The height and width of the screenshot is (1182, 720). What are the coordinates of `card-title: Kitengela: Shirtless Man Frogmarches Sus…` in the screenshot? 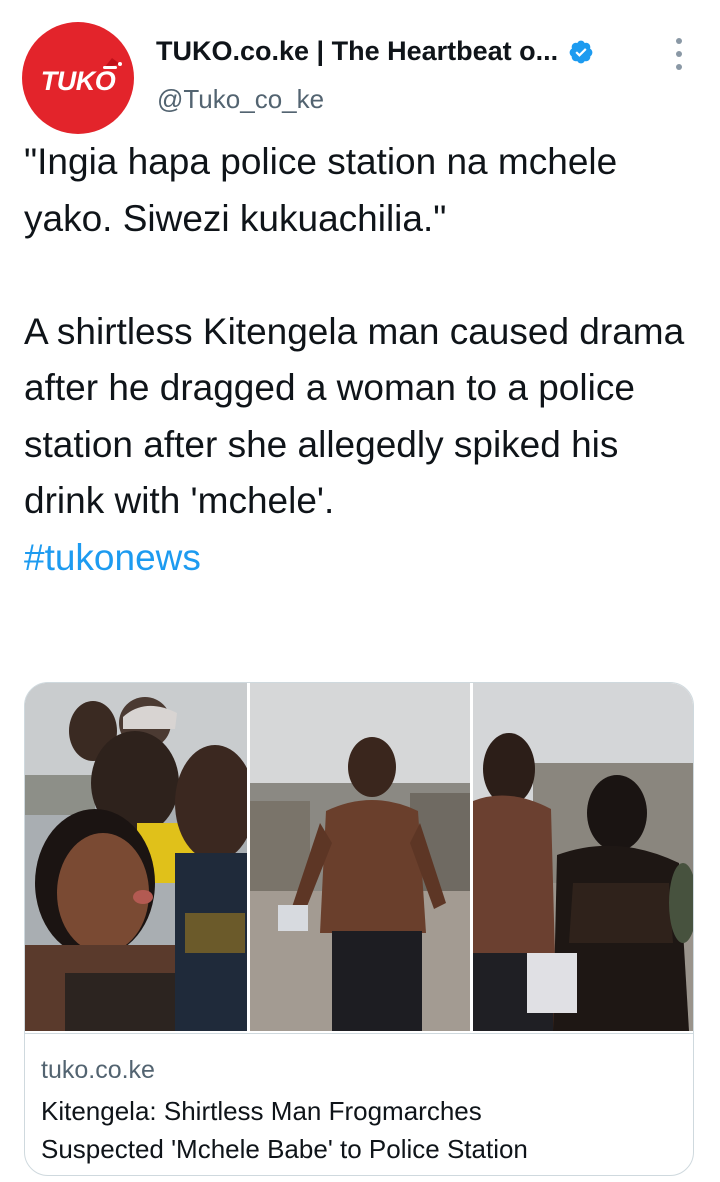 It's located at (361, 1130).